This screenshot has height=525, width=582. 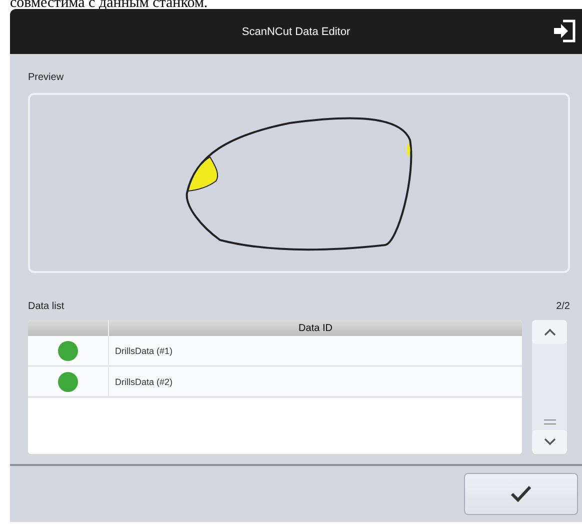 What do you see at coordinates (549, 387) in the screenshot?
I see `scrollbar` at bounding box center [549, 387].